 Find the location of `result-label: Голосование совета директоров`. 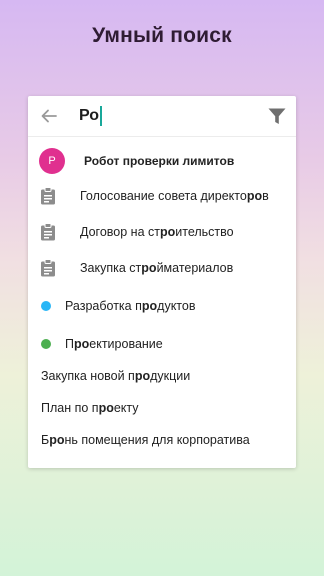

result-label: Голосование совета директоров is located at coordinates (174, 196).